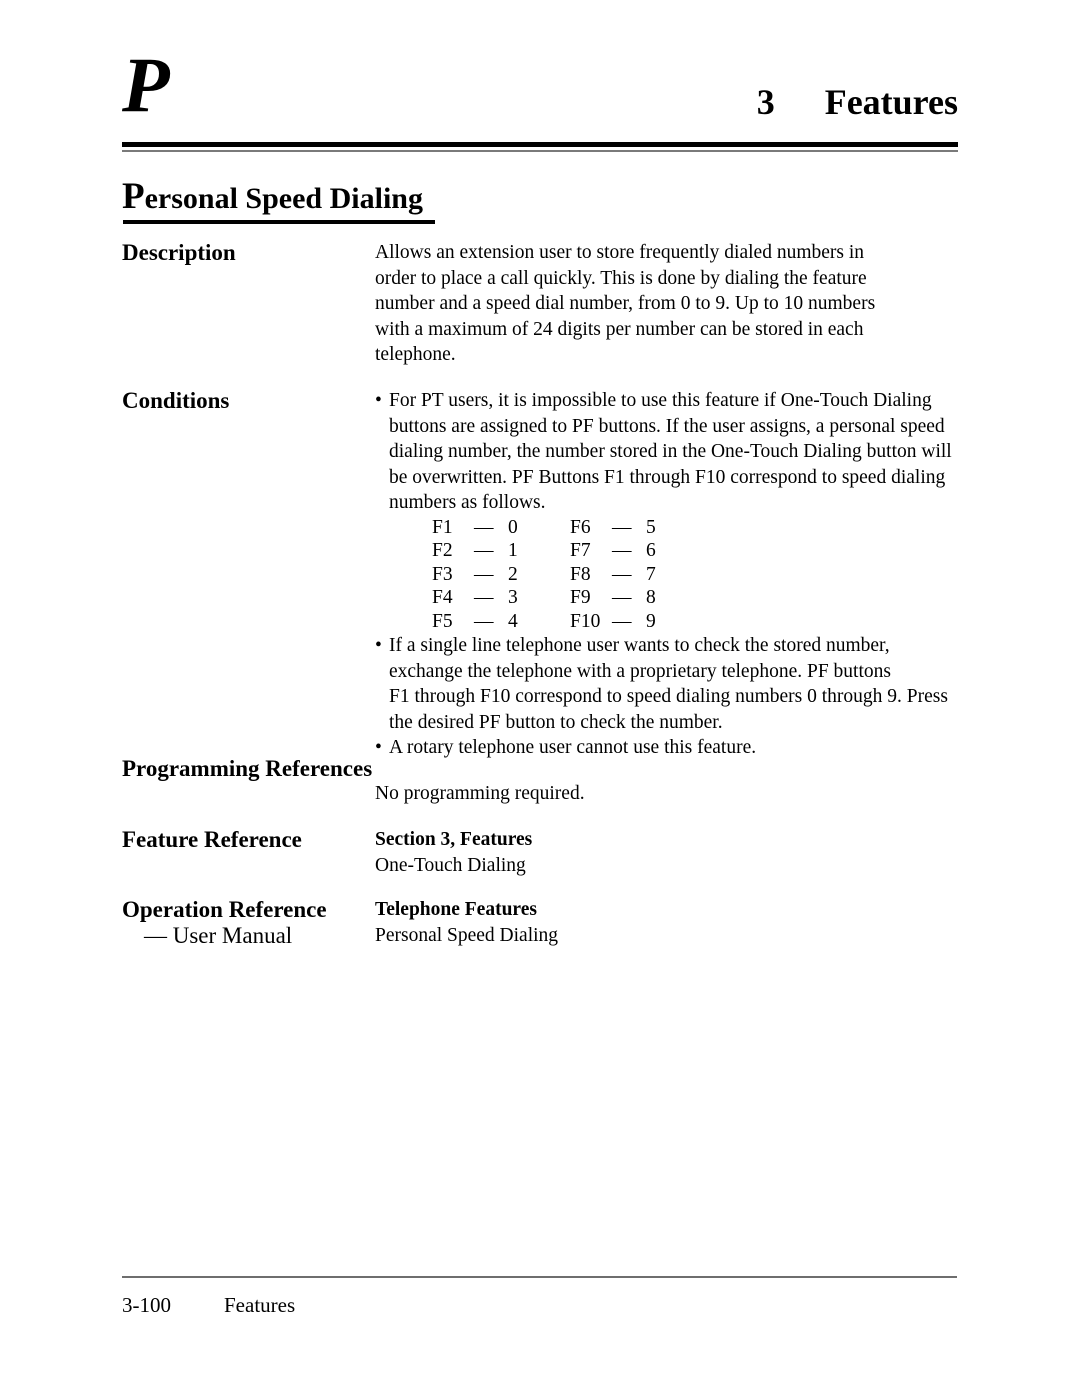 The height and width of the screenshot is (1397, 1080). Describe the element at coordinates (133, 196) in the screenshot. I see `page-title-initial: P` at that location.